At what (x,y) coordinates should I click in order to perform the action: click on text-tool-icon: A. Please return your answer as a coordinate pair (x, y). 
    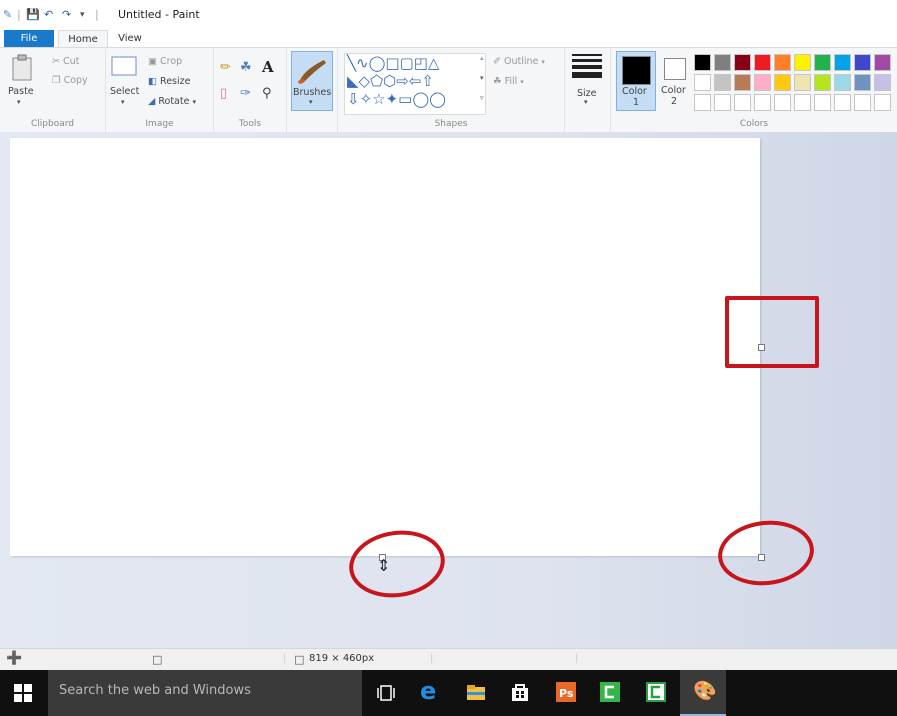
    Looking at the image, I should click on (268, 67).